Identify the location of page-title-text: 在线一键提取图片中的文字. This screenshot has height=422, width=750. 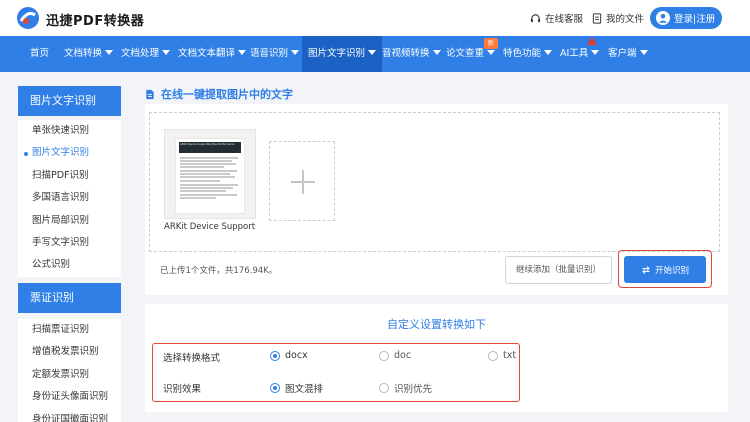
(227, 94).